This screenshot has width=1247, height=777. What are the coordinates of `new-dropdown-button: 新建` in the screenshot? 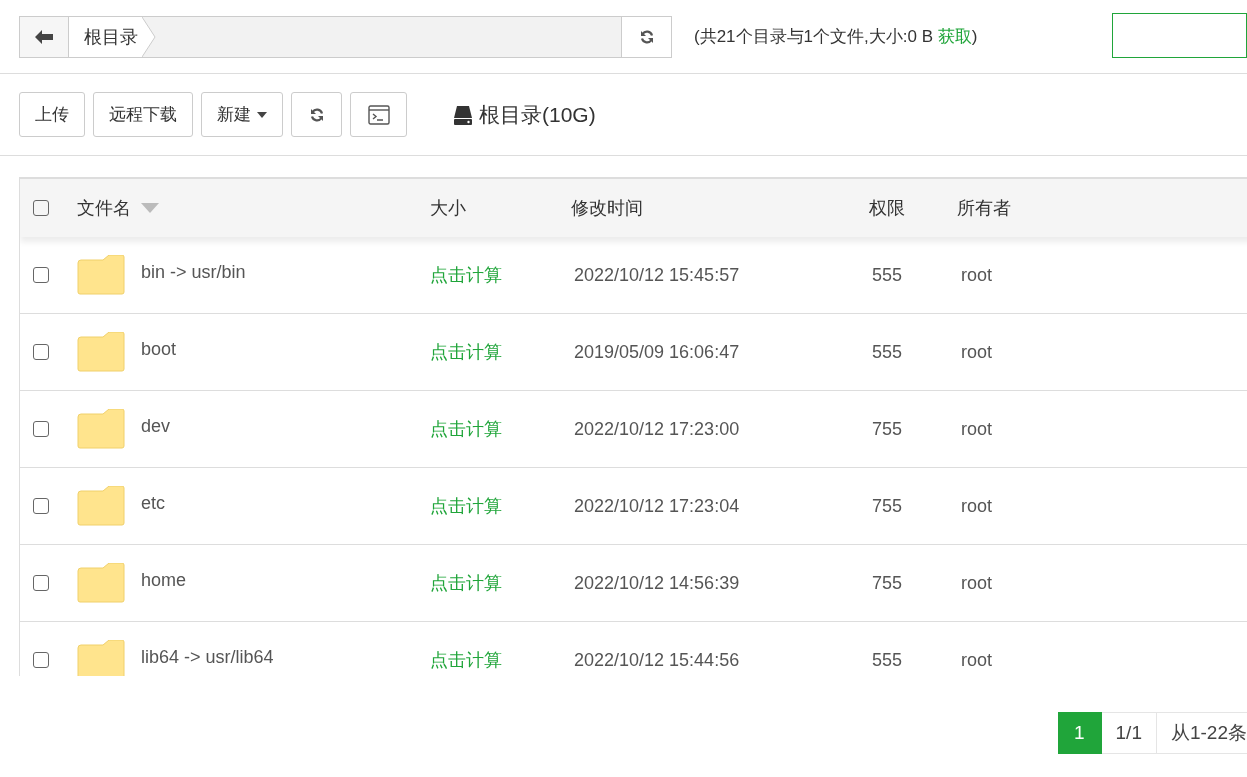 It's located at (242, 114).